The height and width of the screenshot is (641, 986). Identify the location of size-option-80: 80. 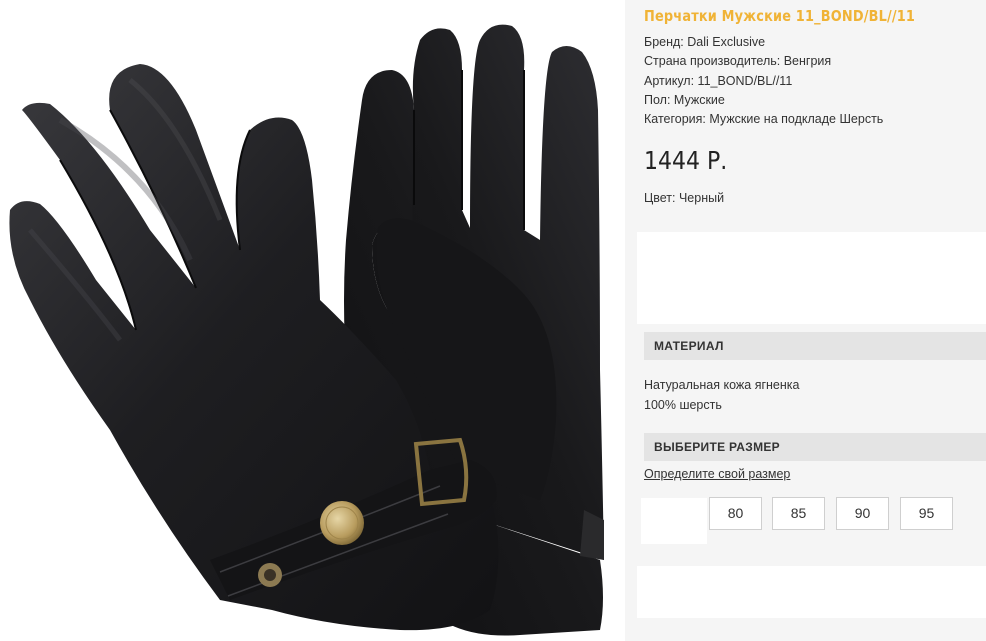
(735, 513).